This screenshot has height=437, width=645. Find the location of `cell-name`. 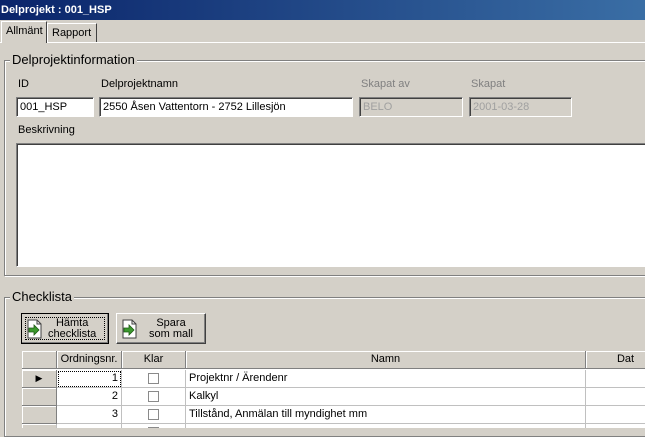

cell-name is located at coordinates (386, 426).